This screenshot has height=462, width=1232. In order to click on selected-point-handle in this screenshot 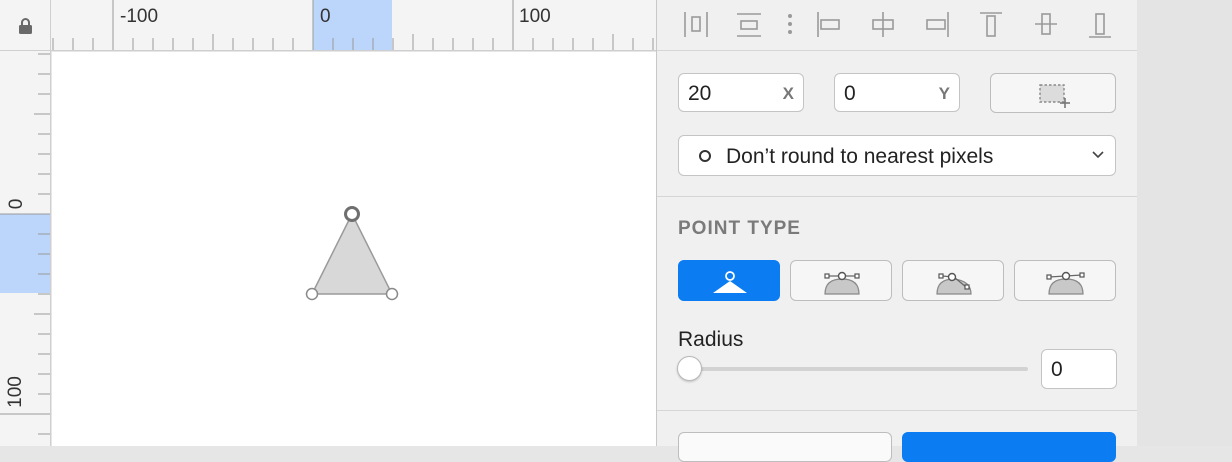, I will do `click(352, 214)`.